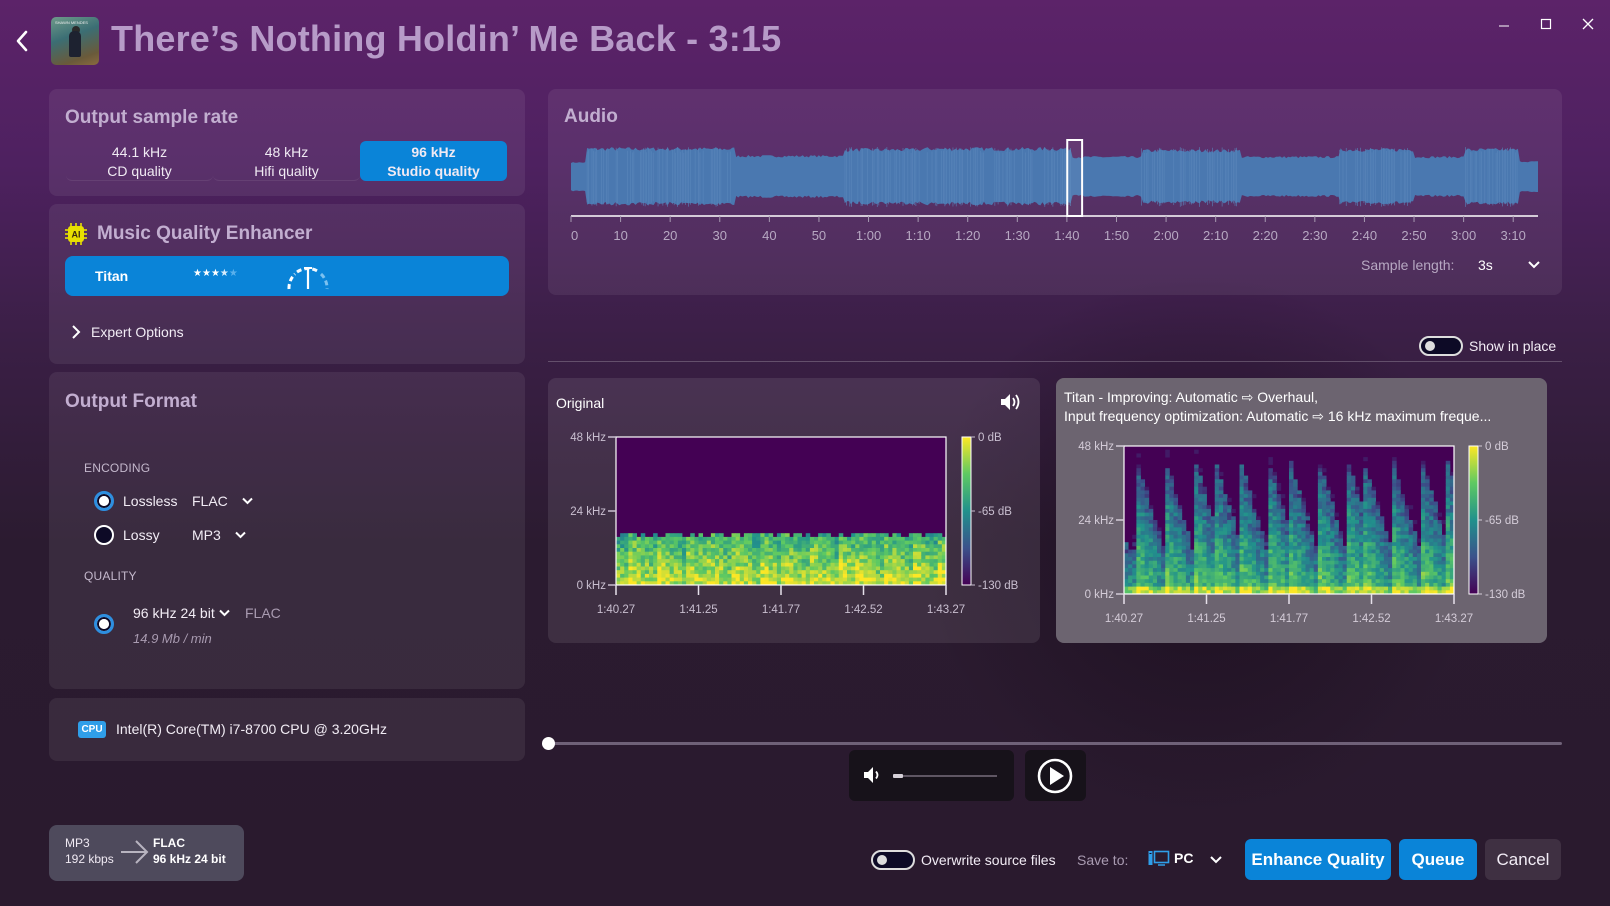  Describe the element at coordinates (1588, 24) in the screenshot. I see `close-button` at that location.